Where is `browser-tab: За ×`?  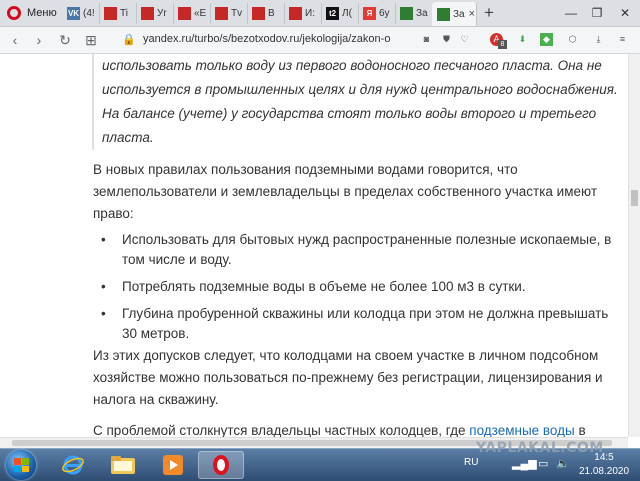 browser-tab: За × is located at coordinates (454, 14).